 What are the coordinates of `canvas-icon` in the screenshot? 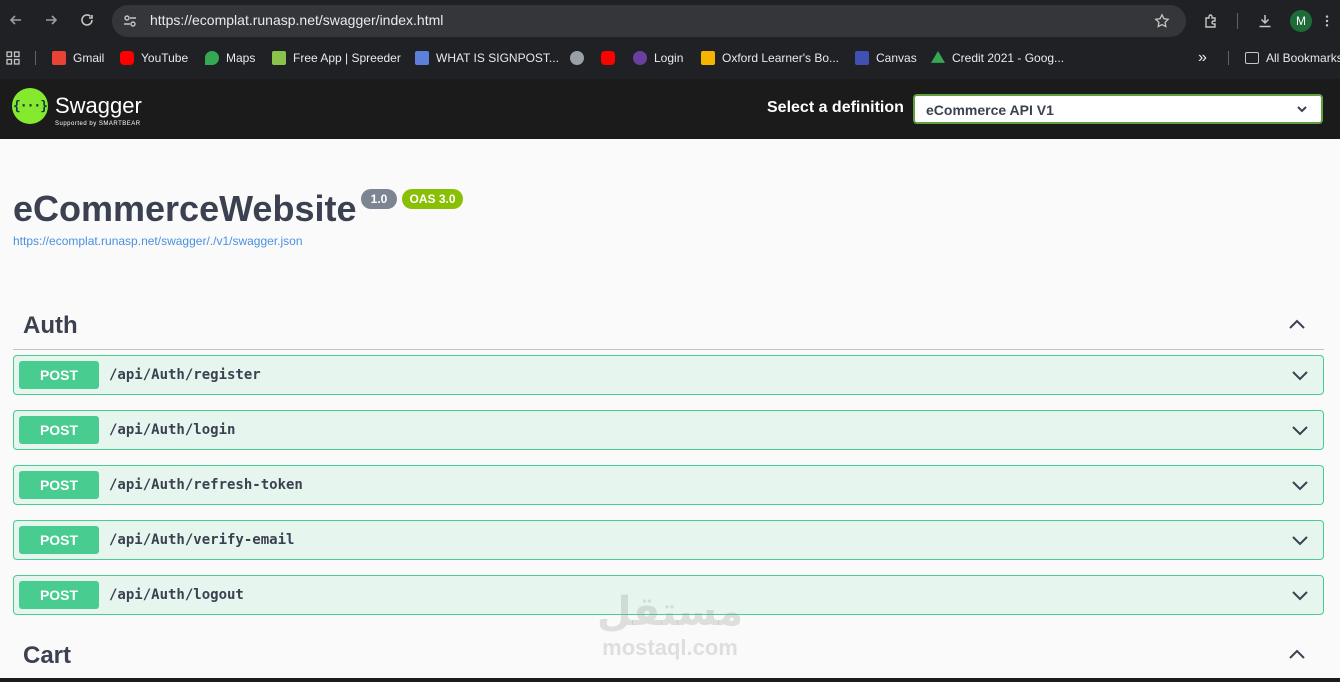 It's located at (862, 58).